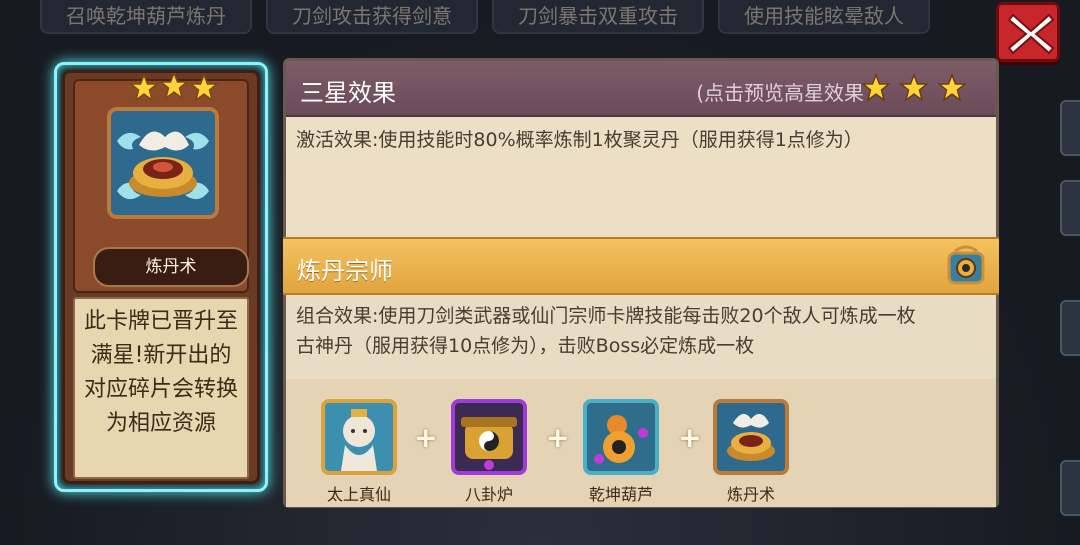 This screenshot has width=1080, height=545. Describe the element at coordinates (641, 266) in the screenshot. I see `combo-header: 炼丹宗师` at that location.